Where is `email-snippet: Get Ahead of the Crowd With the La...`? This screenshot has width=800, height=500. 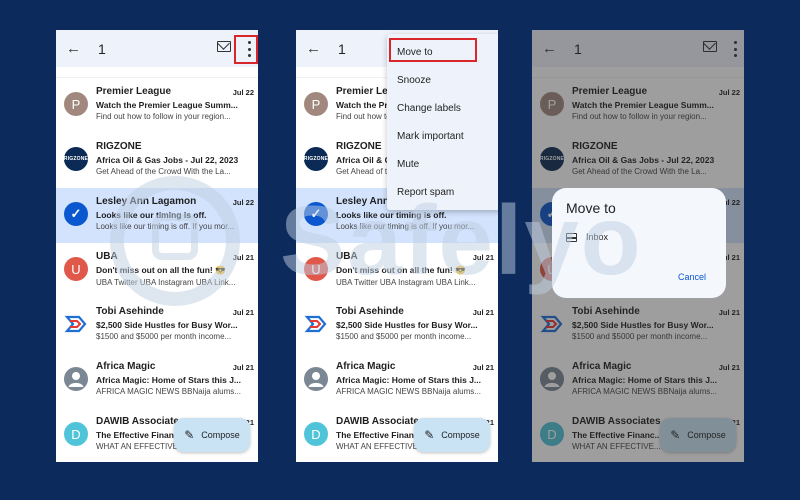 email-snippet: Get Ahead of the Crowd With the La... is located at coordinates (163, 171).